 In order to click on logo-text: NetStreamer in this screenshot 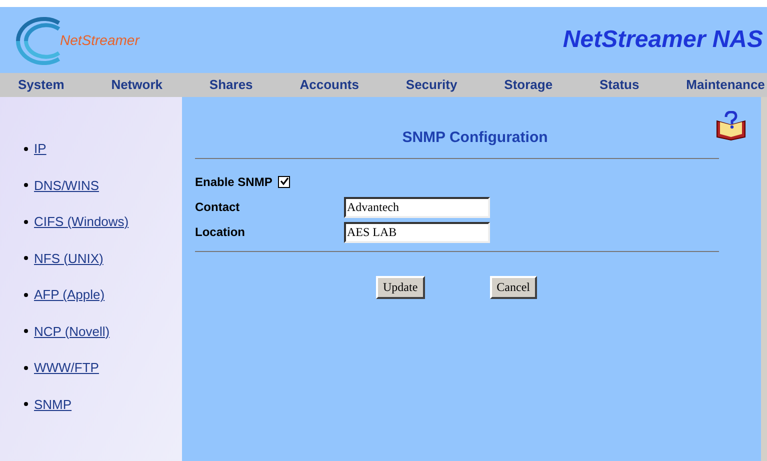, I will do `click(100, 40)`.